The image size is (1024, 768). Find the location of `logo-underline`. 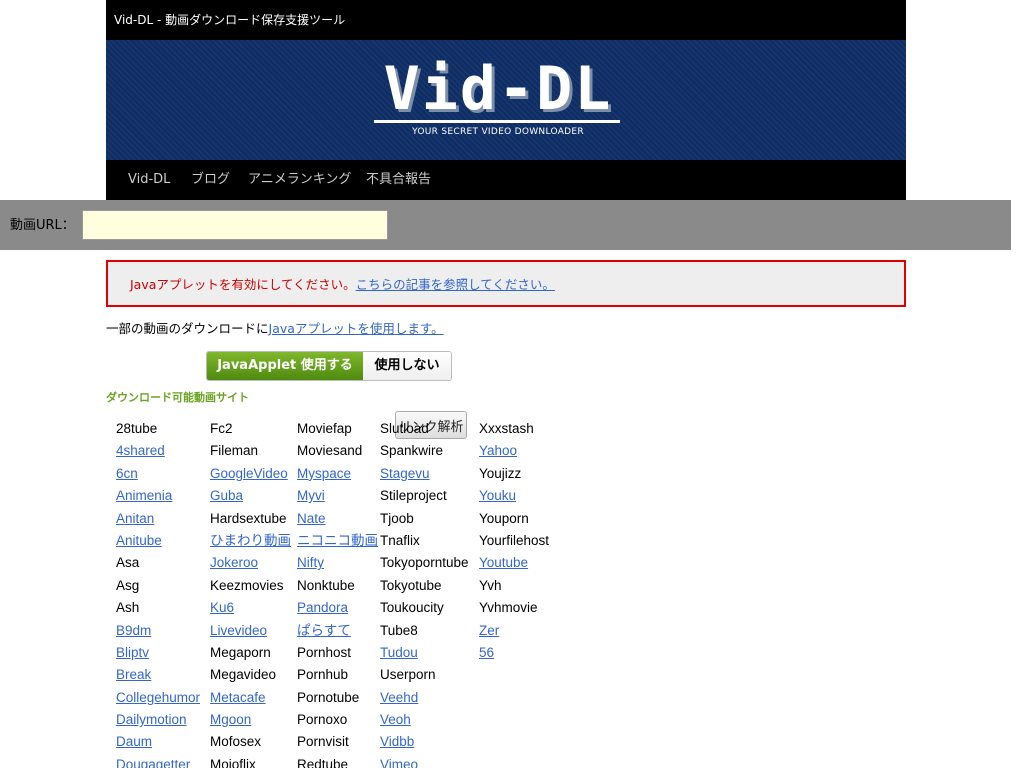

logo-underline is located at coordinates (497, 121).